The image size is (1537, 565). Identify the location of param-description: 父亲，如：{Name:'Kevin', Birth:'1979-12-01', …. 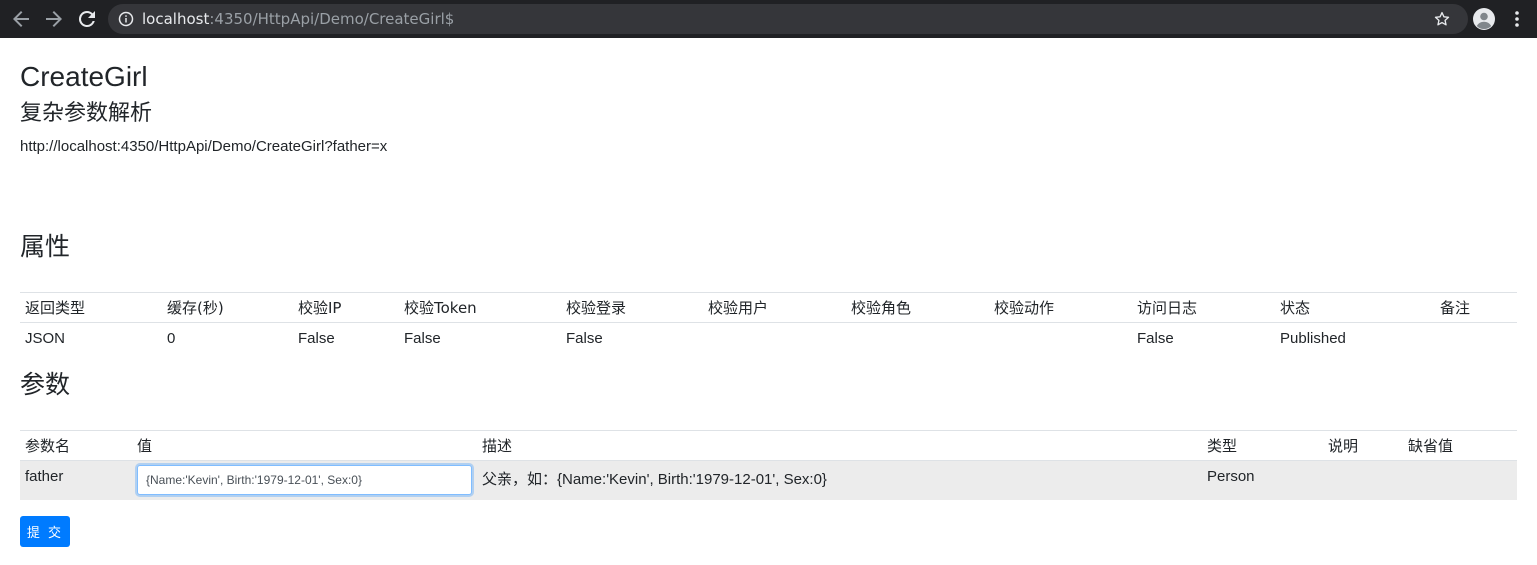
(654, 479).